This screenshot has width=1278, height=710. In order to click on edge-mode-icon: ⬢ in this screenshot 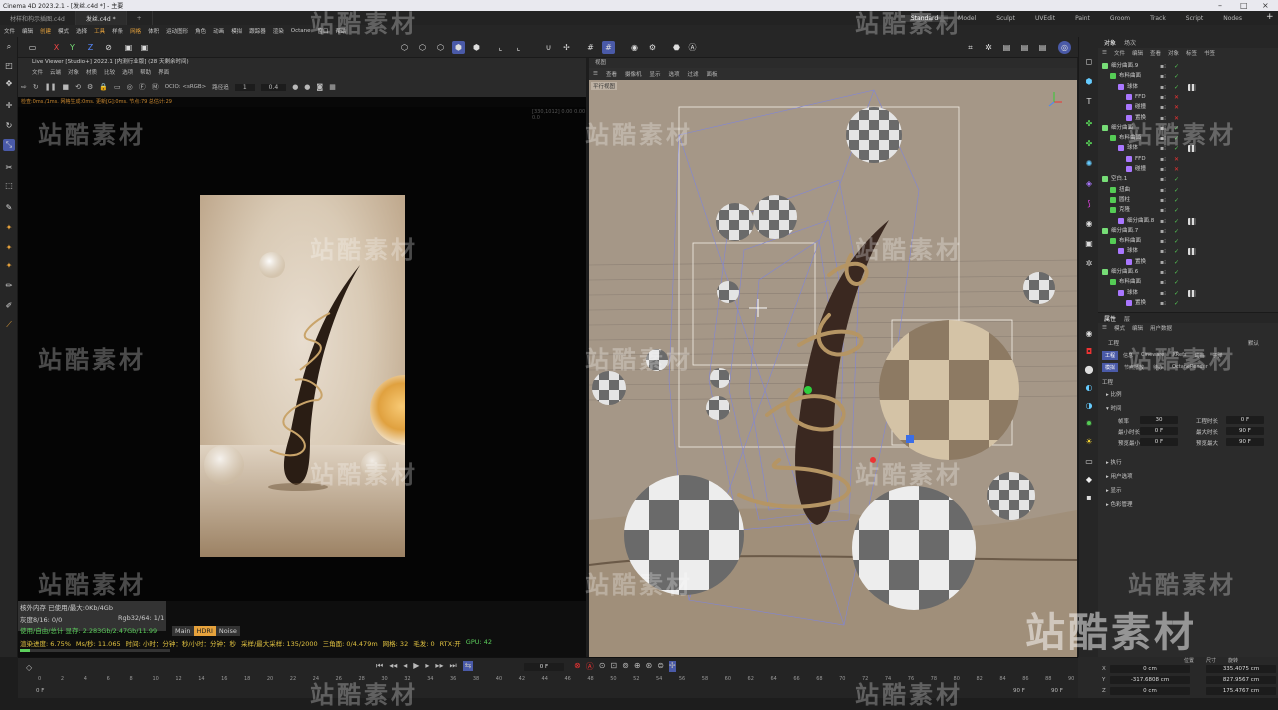, I will do `click(476, 47)`.